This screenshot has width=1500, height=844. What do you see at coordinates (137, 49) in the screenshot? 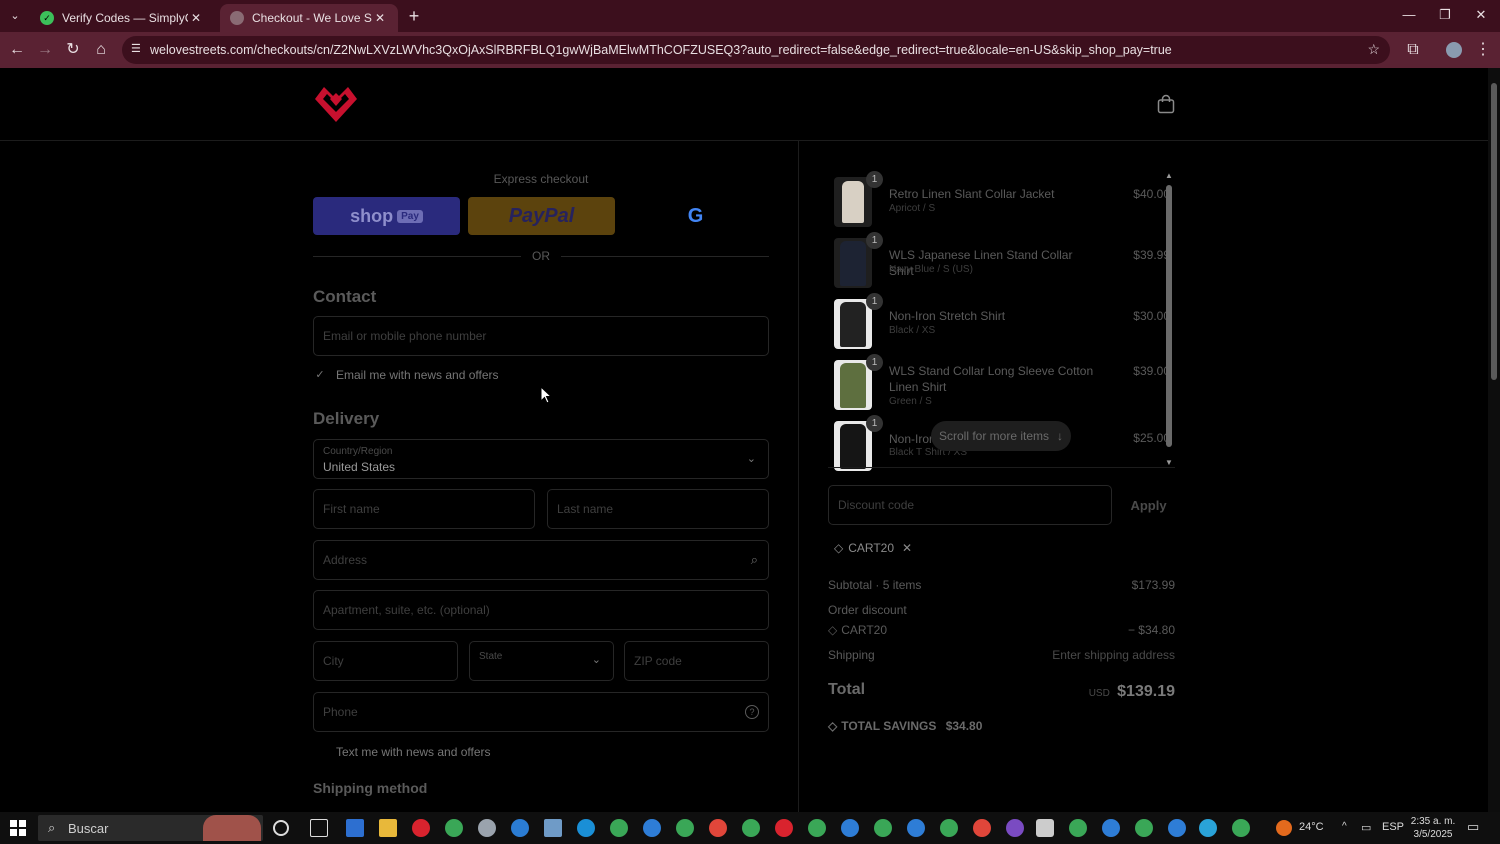
I see `site-info-icon: ☰` at bounding box center [137, 49].